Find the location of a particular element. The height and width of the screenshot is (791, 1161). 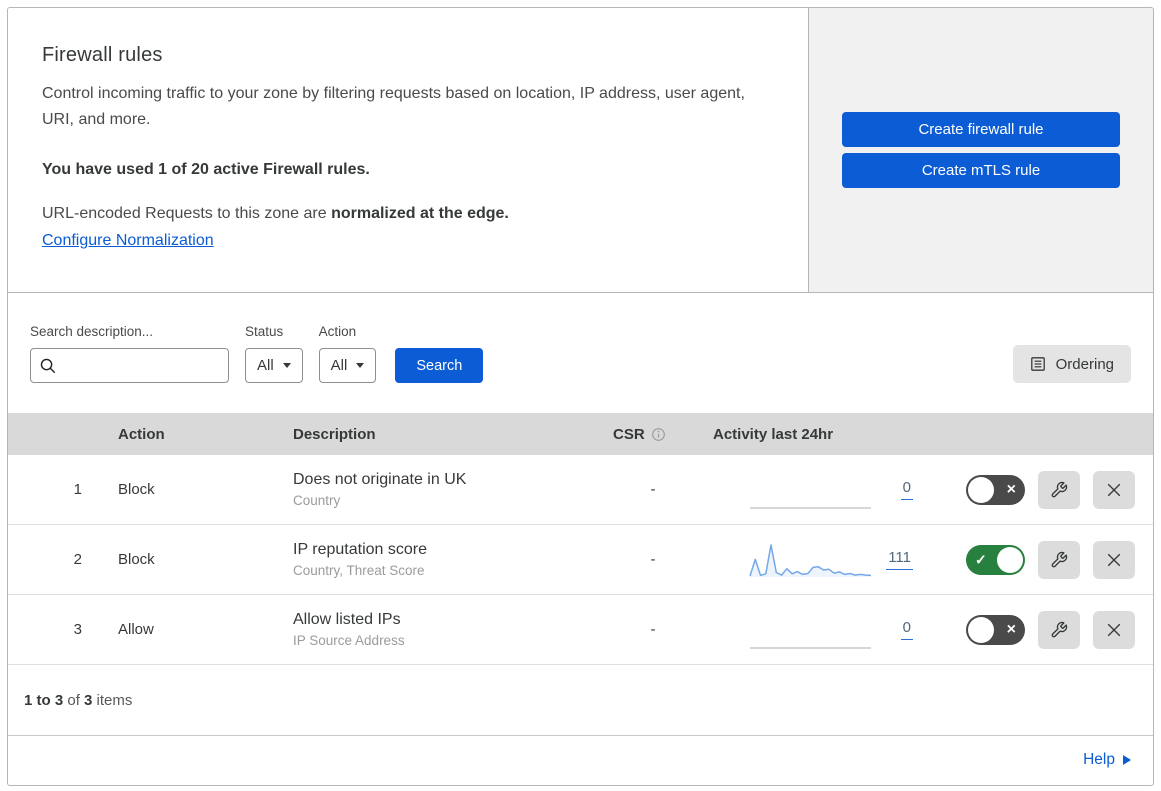

ordering-button-label: Ordering is located at coordinates (1084, 364).